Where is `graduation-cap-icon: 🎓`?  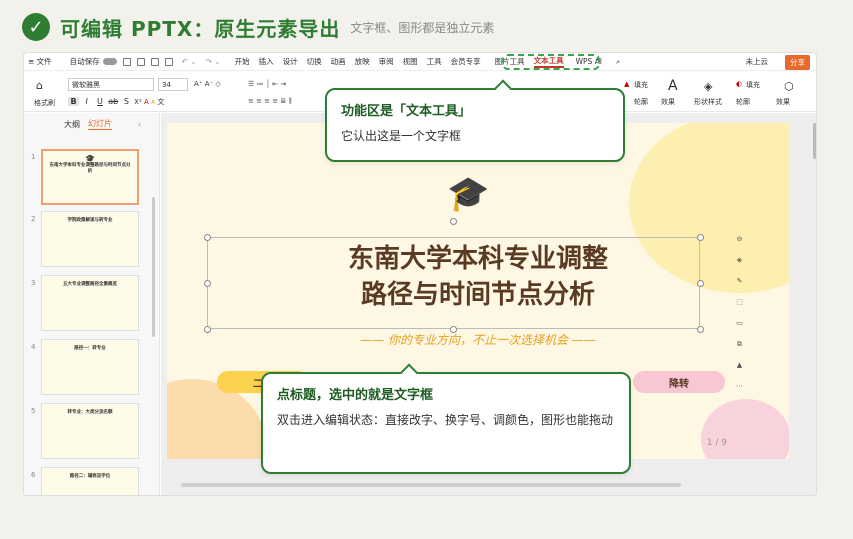 graduation-cap-icon: 🎓 is located at coordinates (468, 194).